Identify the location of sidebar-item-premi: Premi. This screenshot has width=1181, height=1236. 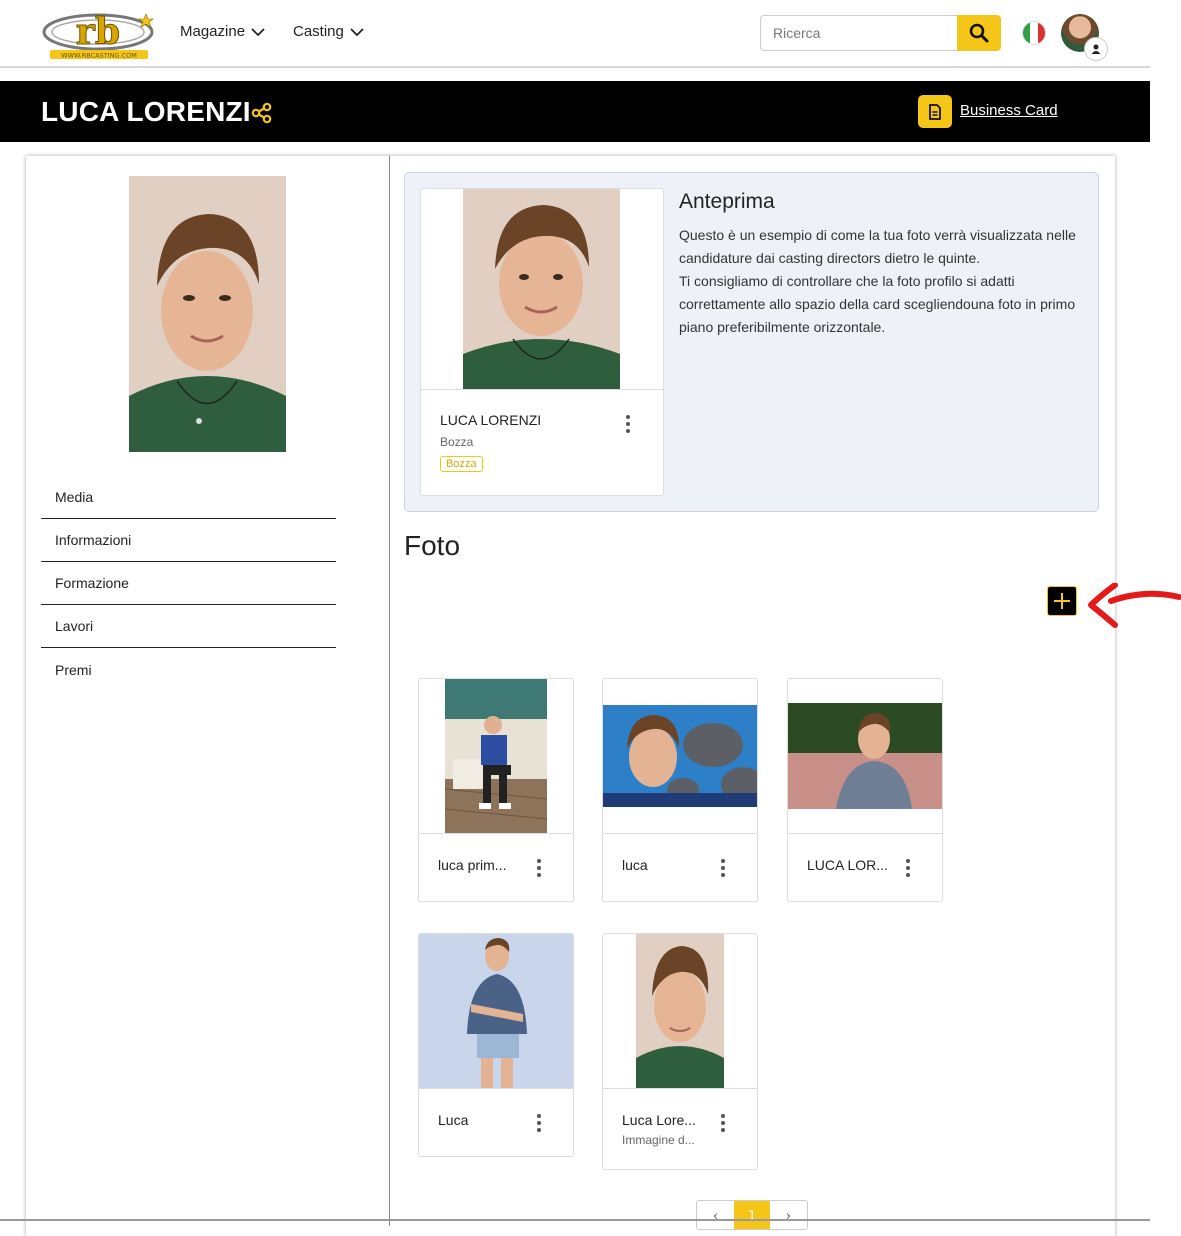
(188, 669).